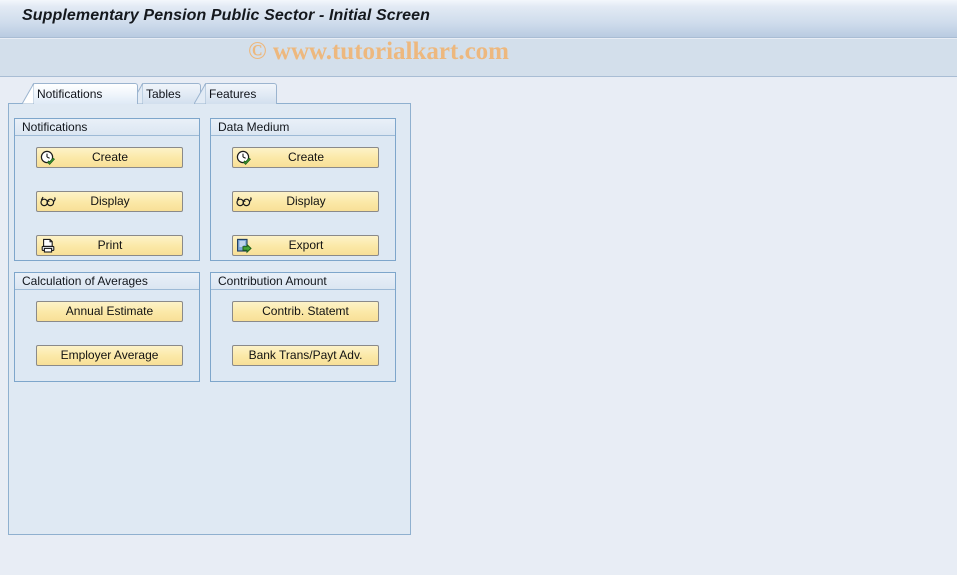 The image size is (957, 575). I want to click on data-medium-export-button: Export, so click(305, 245).